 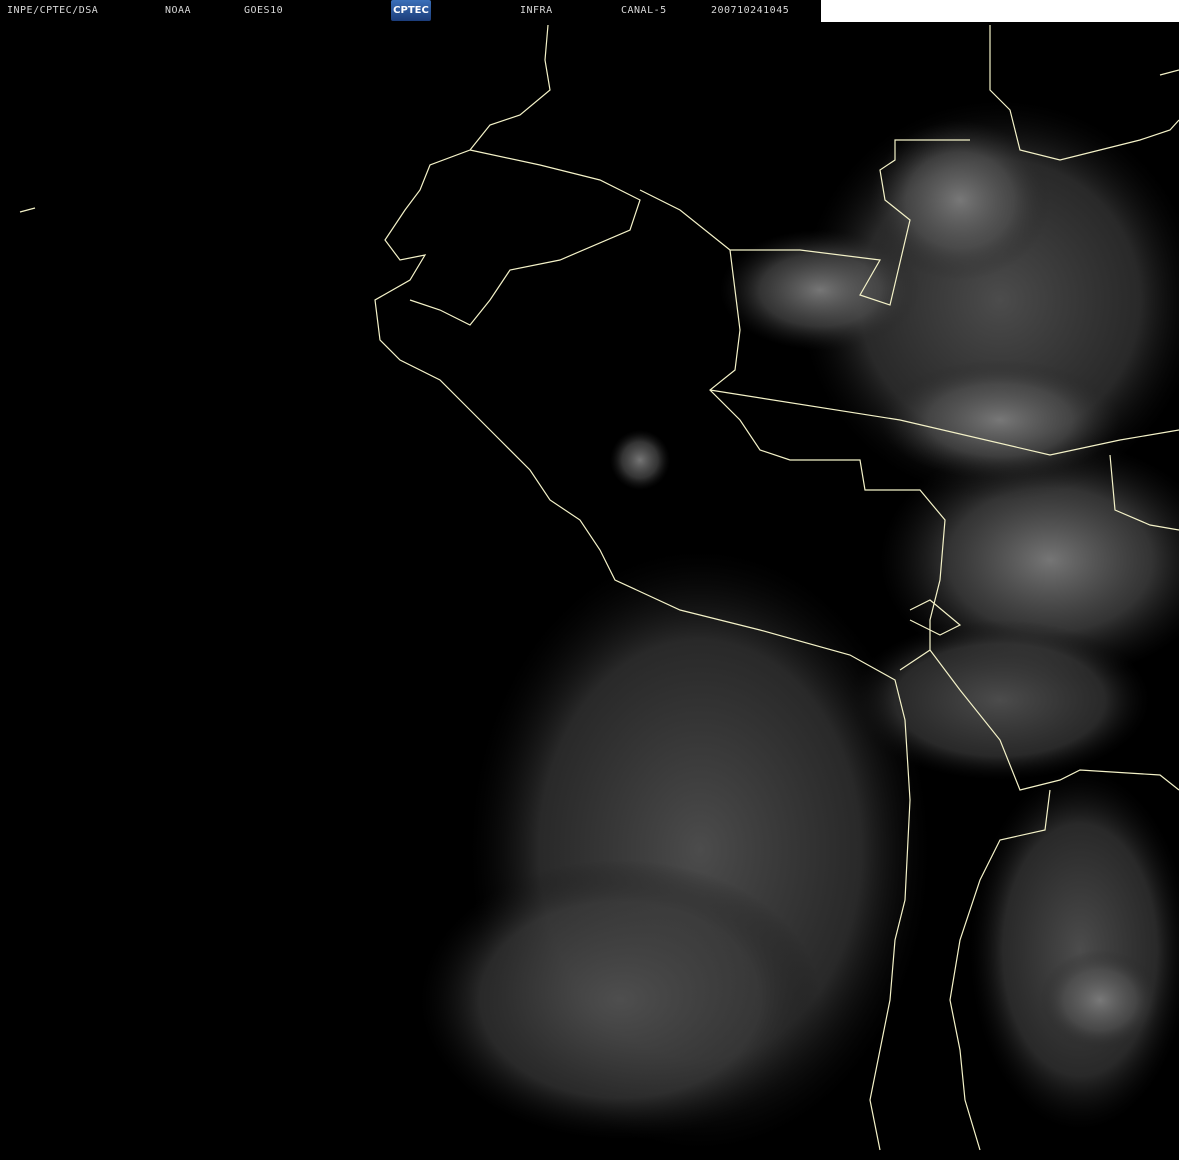 What do you see at coordinates (53, 10) in the screenshot?
I see `source-label: INPE/CPTEC/DSA` at bounding box center [53, 10].